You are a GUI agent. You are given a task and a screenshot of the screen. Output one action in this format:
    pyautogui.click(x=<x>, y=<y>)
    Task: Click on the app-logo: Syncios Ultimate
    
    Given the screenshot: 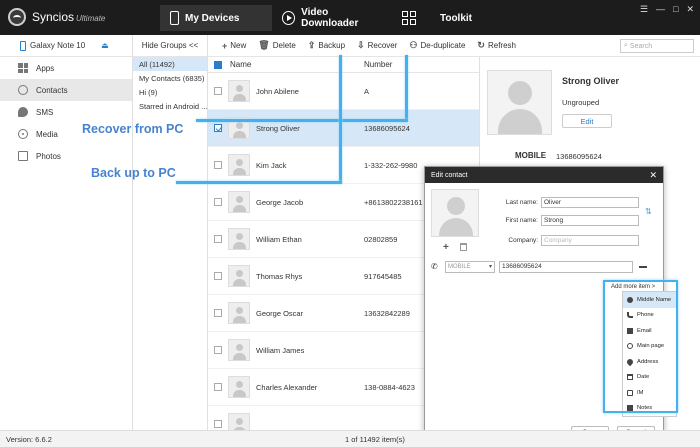 What is the action you would take?
    pyautogui.click(x=56, y=17)
    